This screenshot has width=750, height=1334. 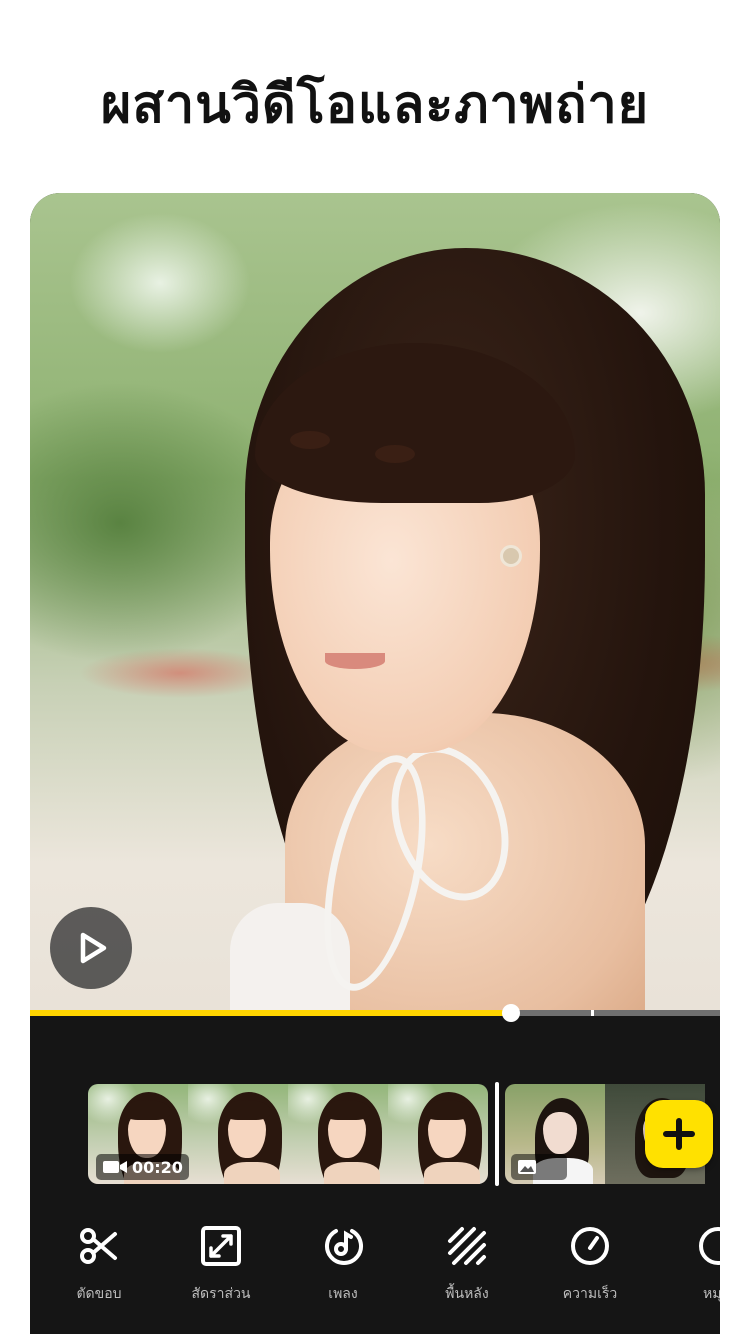 I want to click on tool-label: ตัดขอบ, so click(x=99, y=1294).